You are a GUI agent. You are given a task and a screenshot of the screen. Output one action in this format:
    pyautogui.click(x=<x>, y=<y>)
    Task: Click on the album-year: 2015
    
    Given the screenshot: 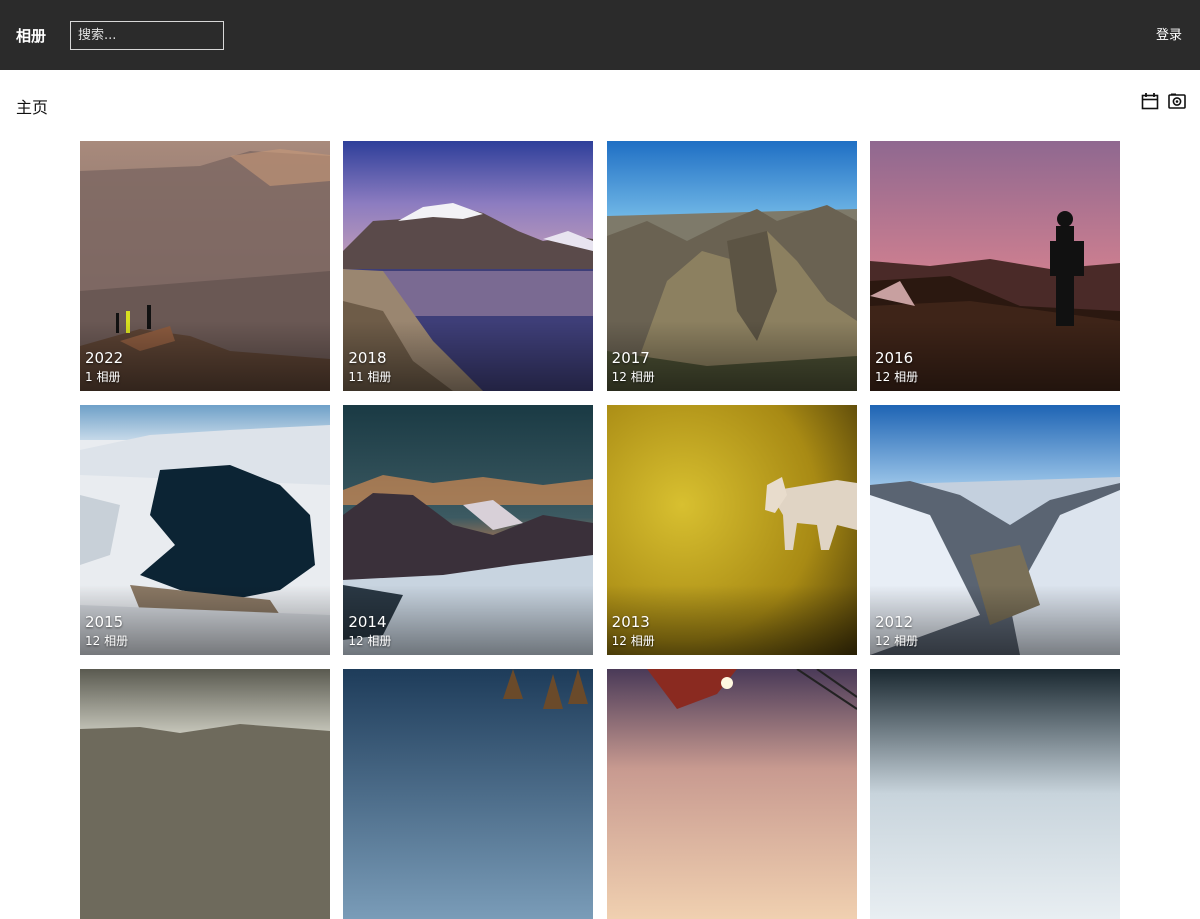 What is the action you would take?
    pyautogui.click(x=104, y=622)
    